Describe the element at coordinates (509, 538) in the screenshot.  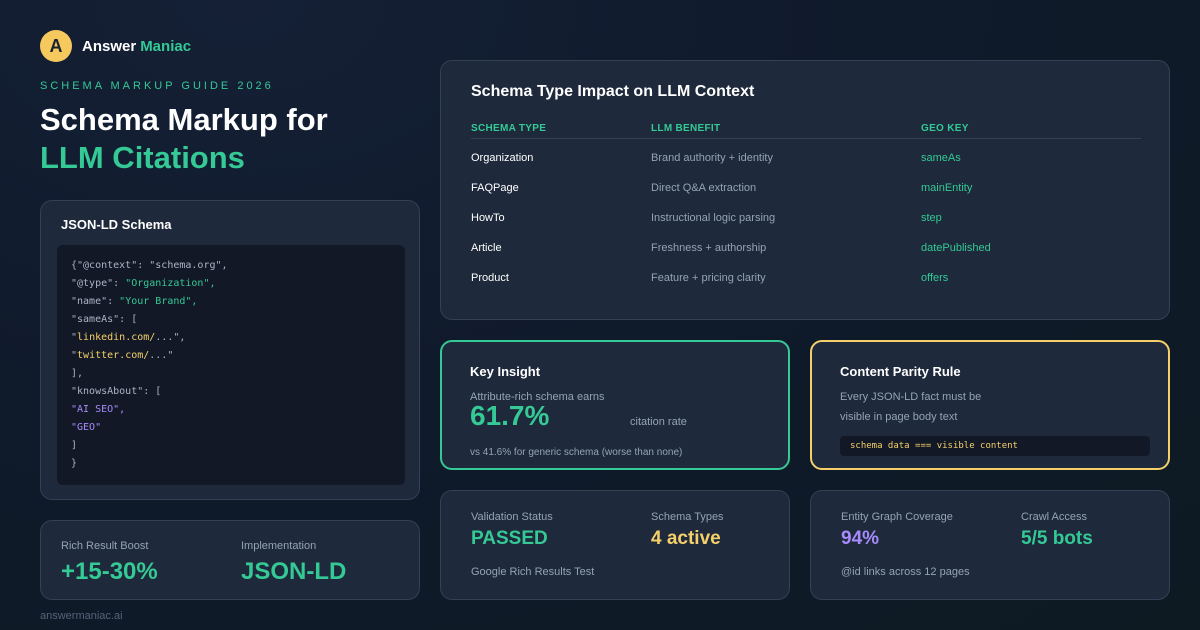
I see `validation-status-value: PASSED` at that location.